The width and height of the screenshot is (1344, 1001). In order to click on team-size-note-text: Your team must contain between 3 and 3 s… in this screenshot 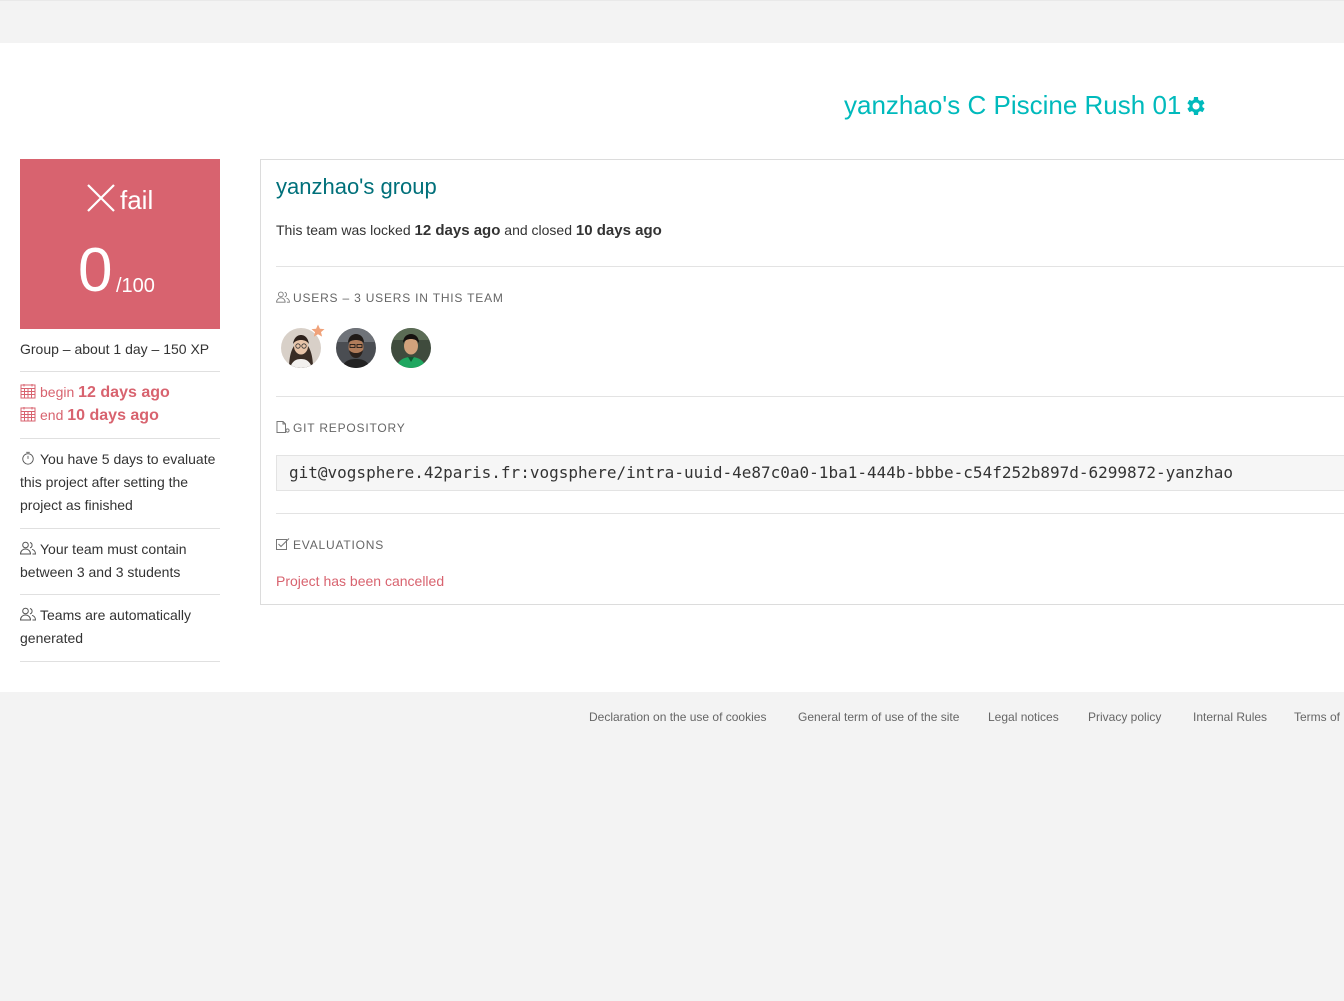, I will do `click(103, 560)`.